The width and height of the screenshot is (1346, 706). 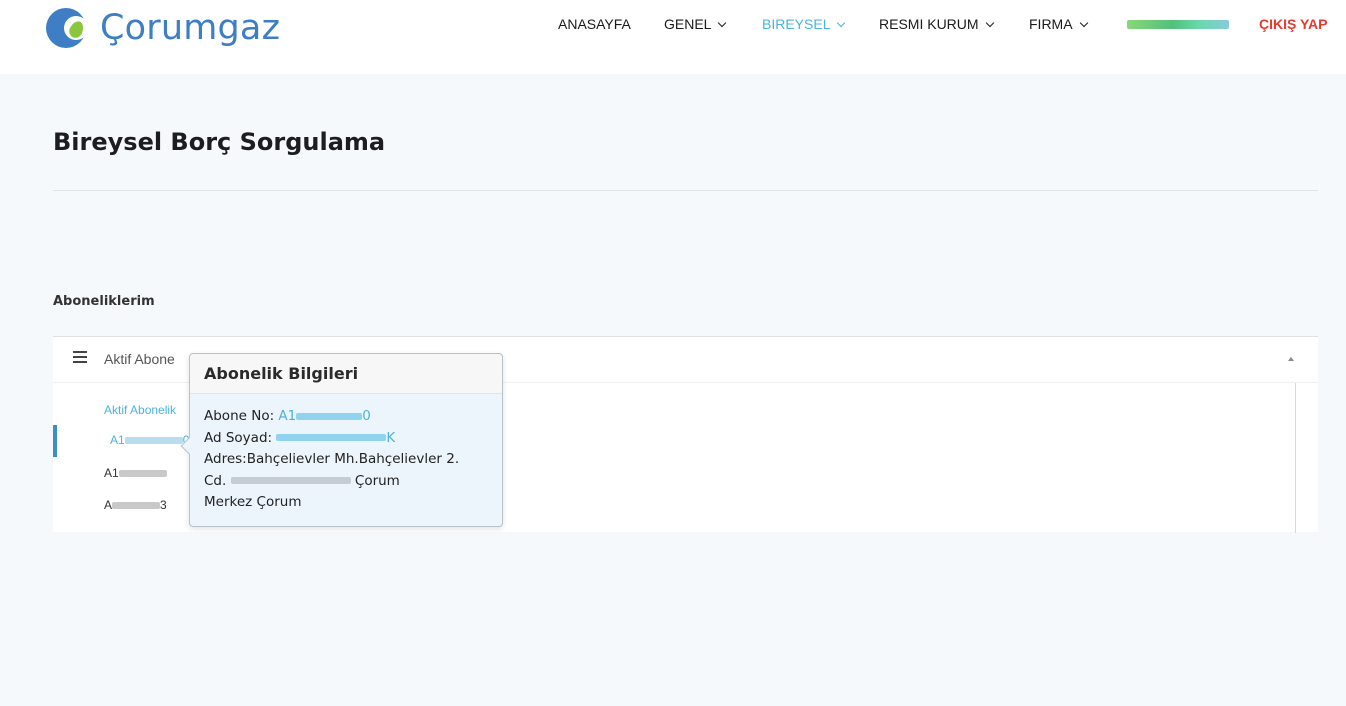 I want to click on scrollbar-track, so click(x=1295, y=458).